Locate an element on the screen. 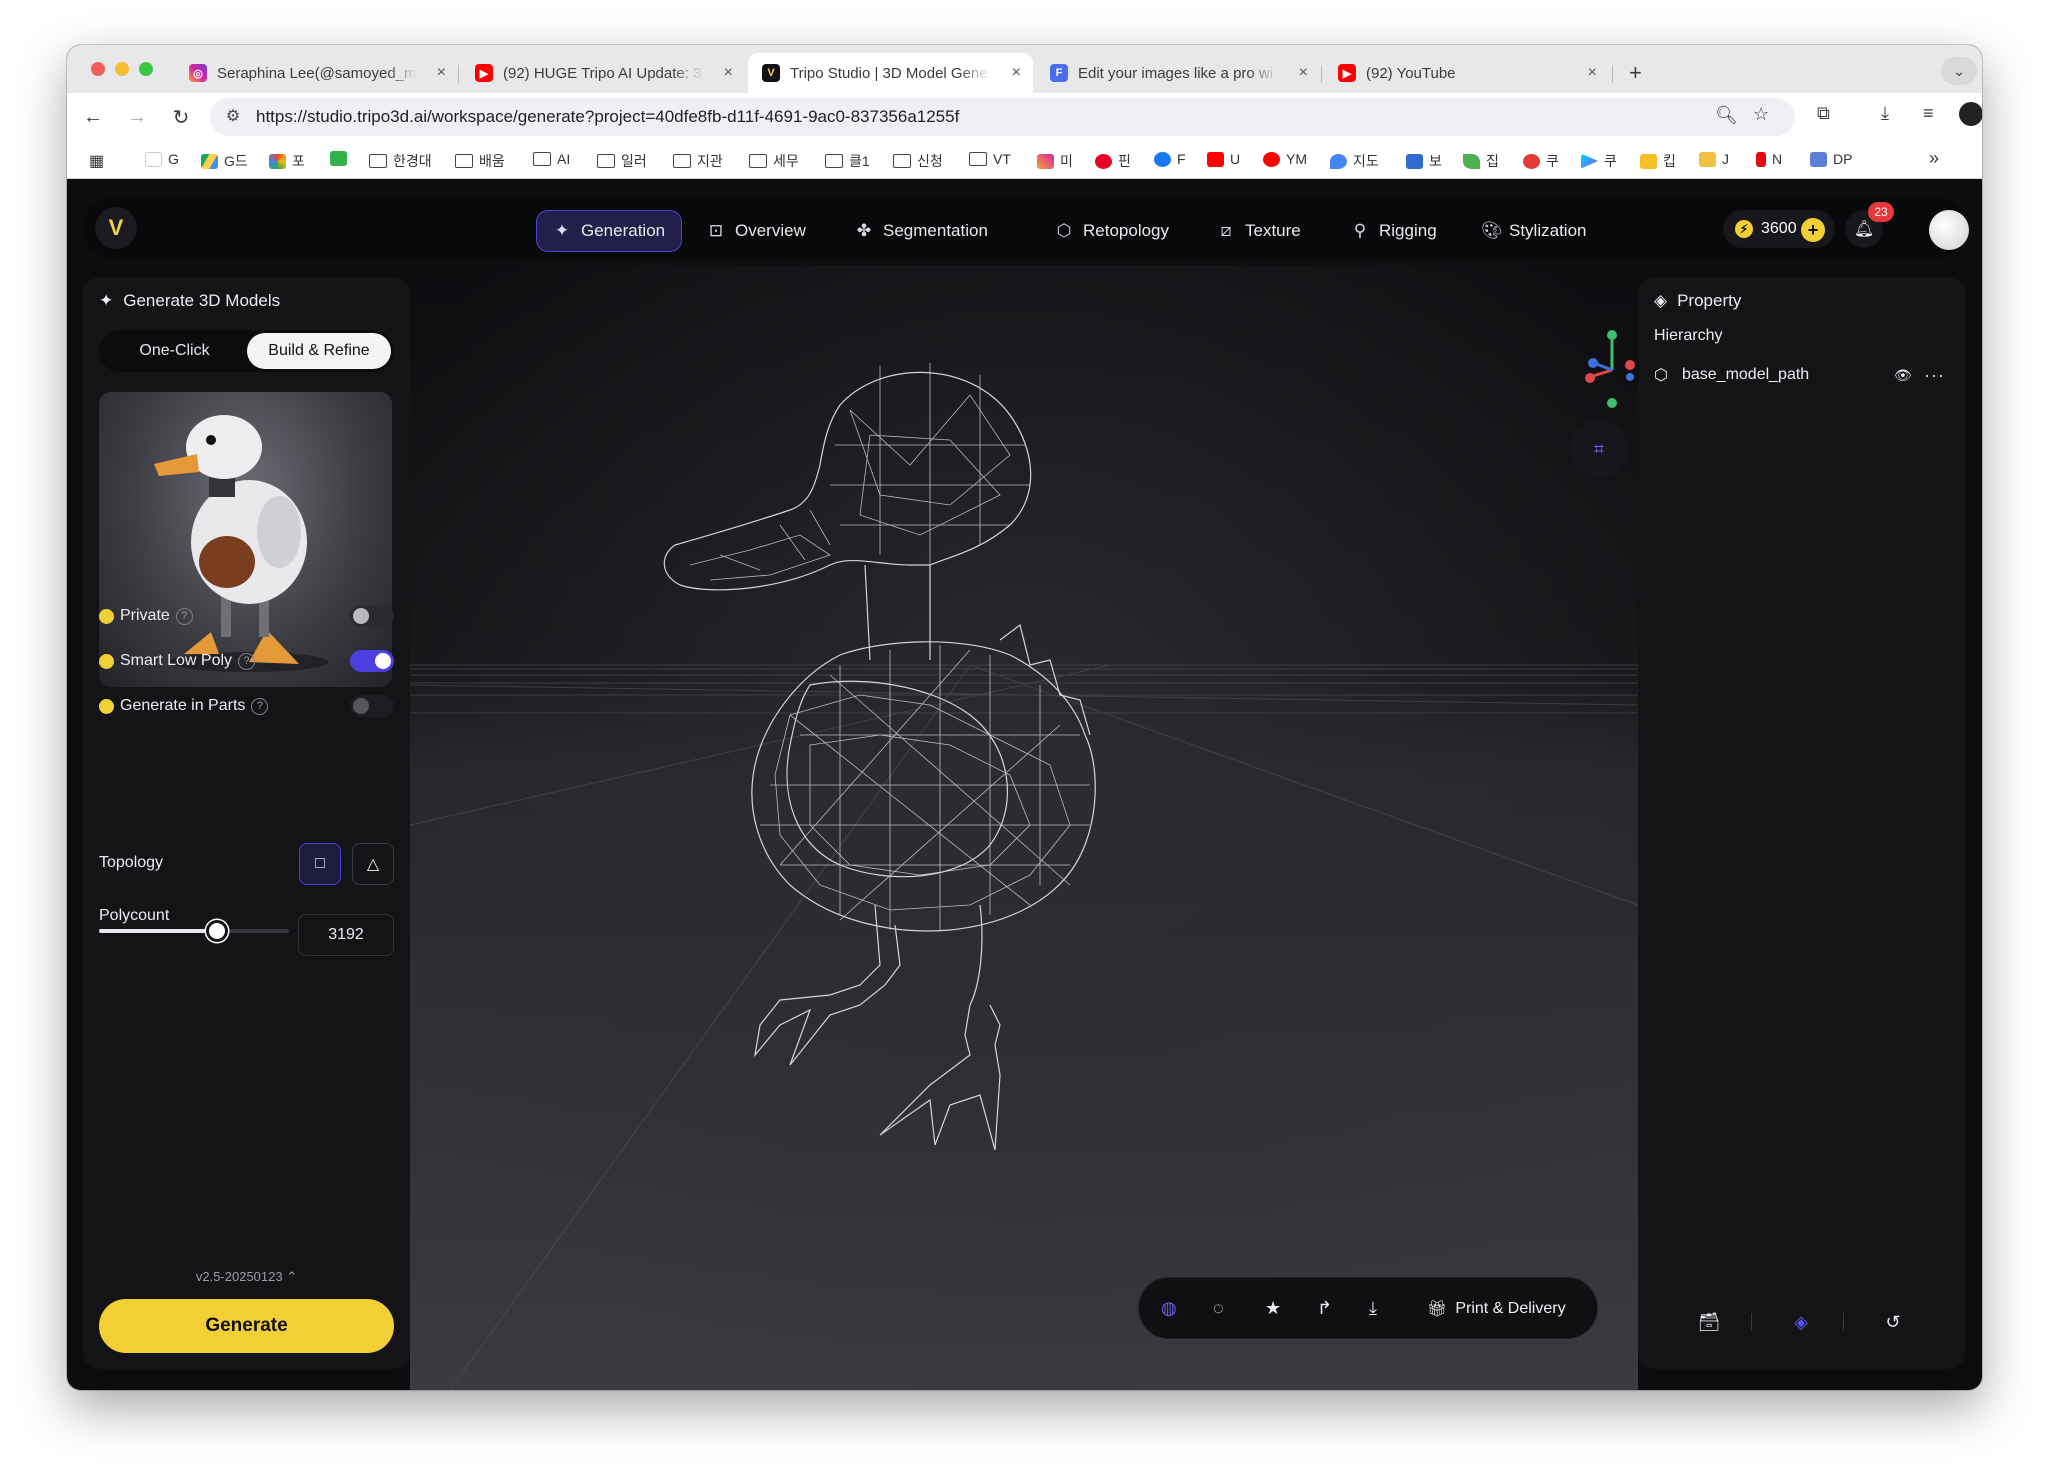 The image size is (2048, 1480). site-settings-icon: ⚙ is located at coordinates (233, 117).